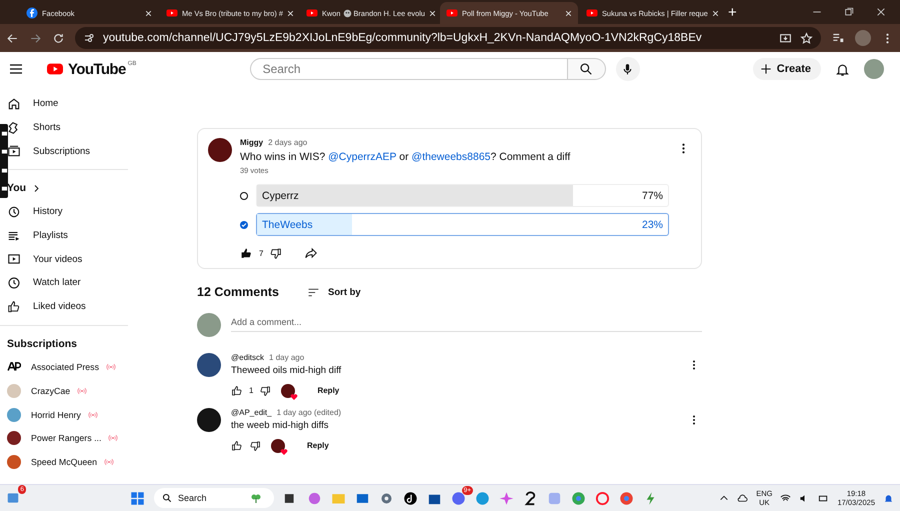  Describe the element at coordinates (55, 69) in the screenshot. I see `youtube-logo-icon` at that location.